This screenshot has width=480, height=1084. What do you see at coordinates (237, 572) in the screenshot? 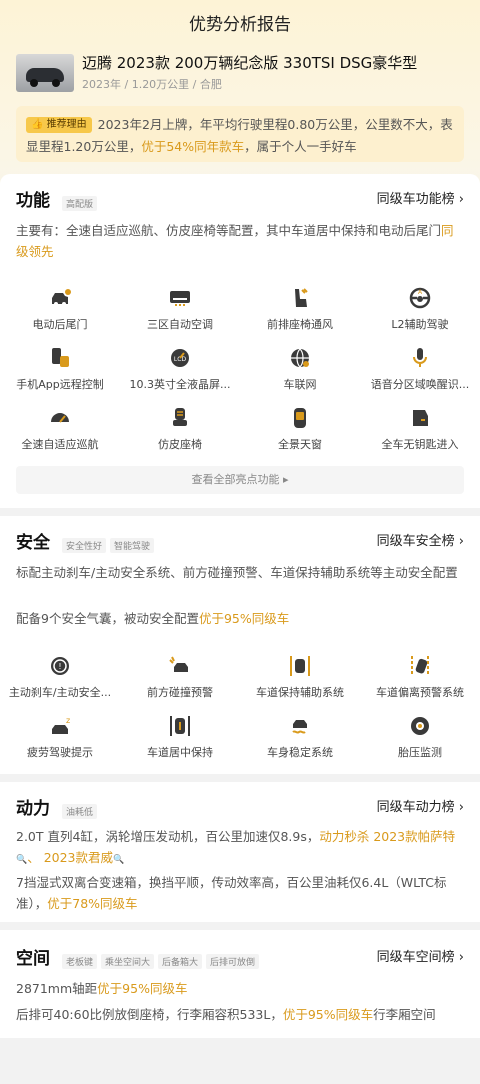
I see `safety-desc-1: 标配主动刹车/主动安全系统、前方碰撞预警、车道保持辅助系统等主动安全配置` at bounding box center [237, 572].